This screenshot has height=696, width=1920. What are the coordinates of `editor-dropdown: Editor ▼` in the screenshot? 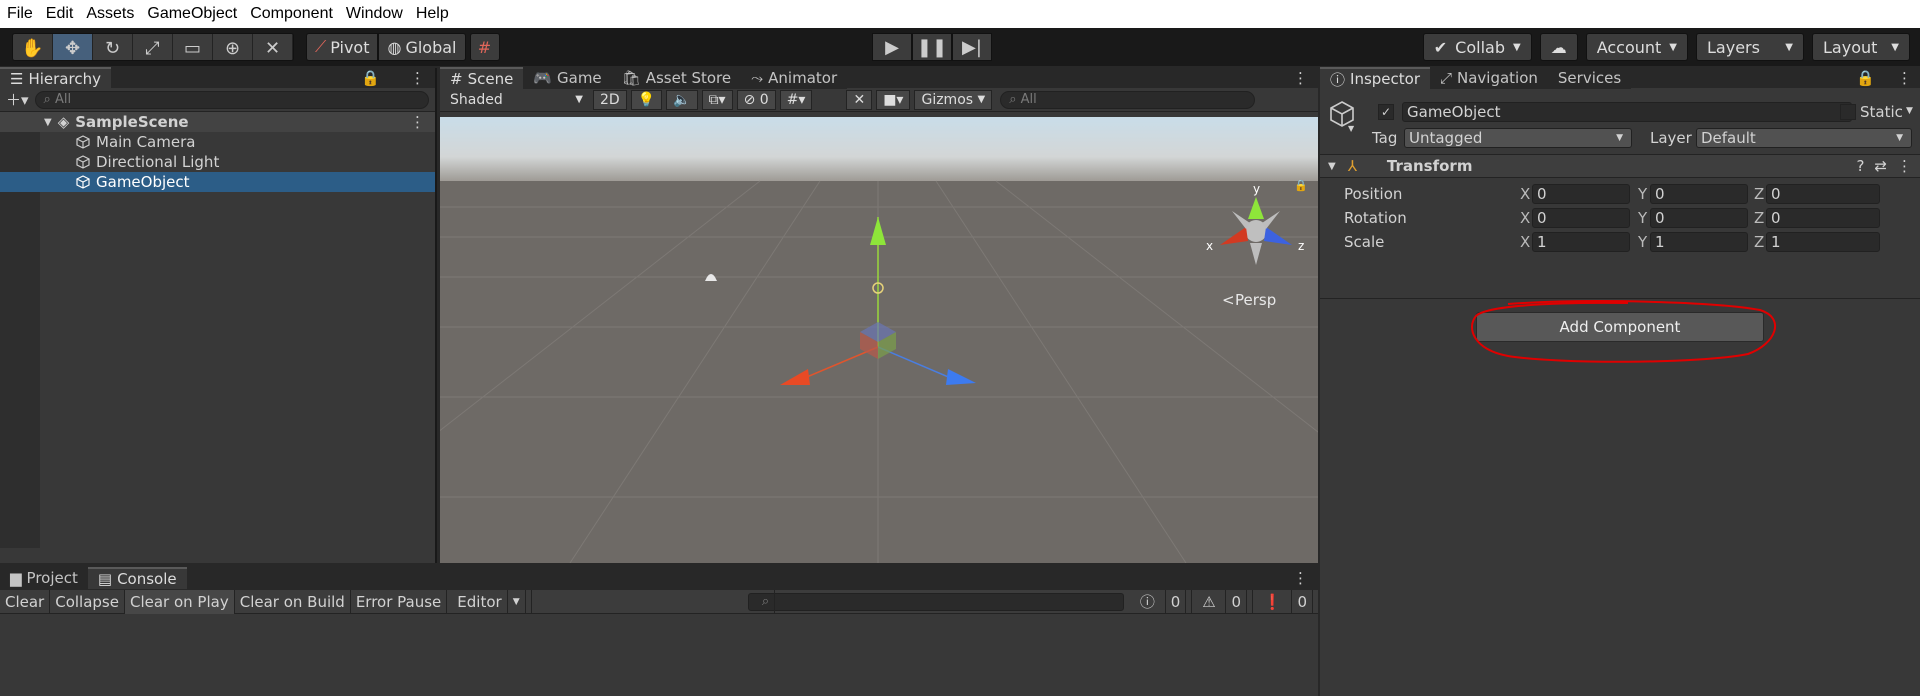 It's located at (489, 601).